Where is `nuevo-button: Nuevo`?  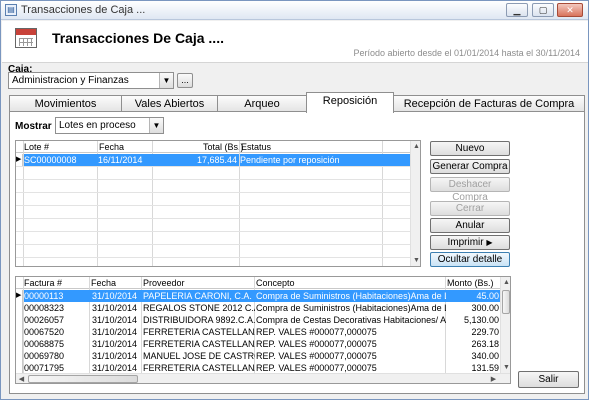
nuevo-button: Nuevo is located at coordinates (470, 148).